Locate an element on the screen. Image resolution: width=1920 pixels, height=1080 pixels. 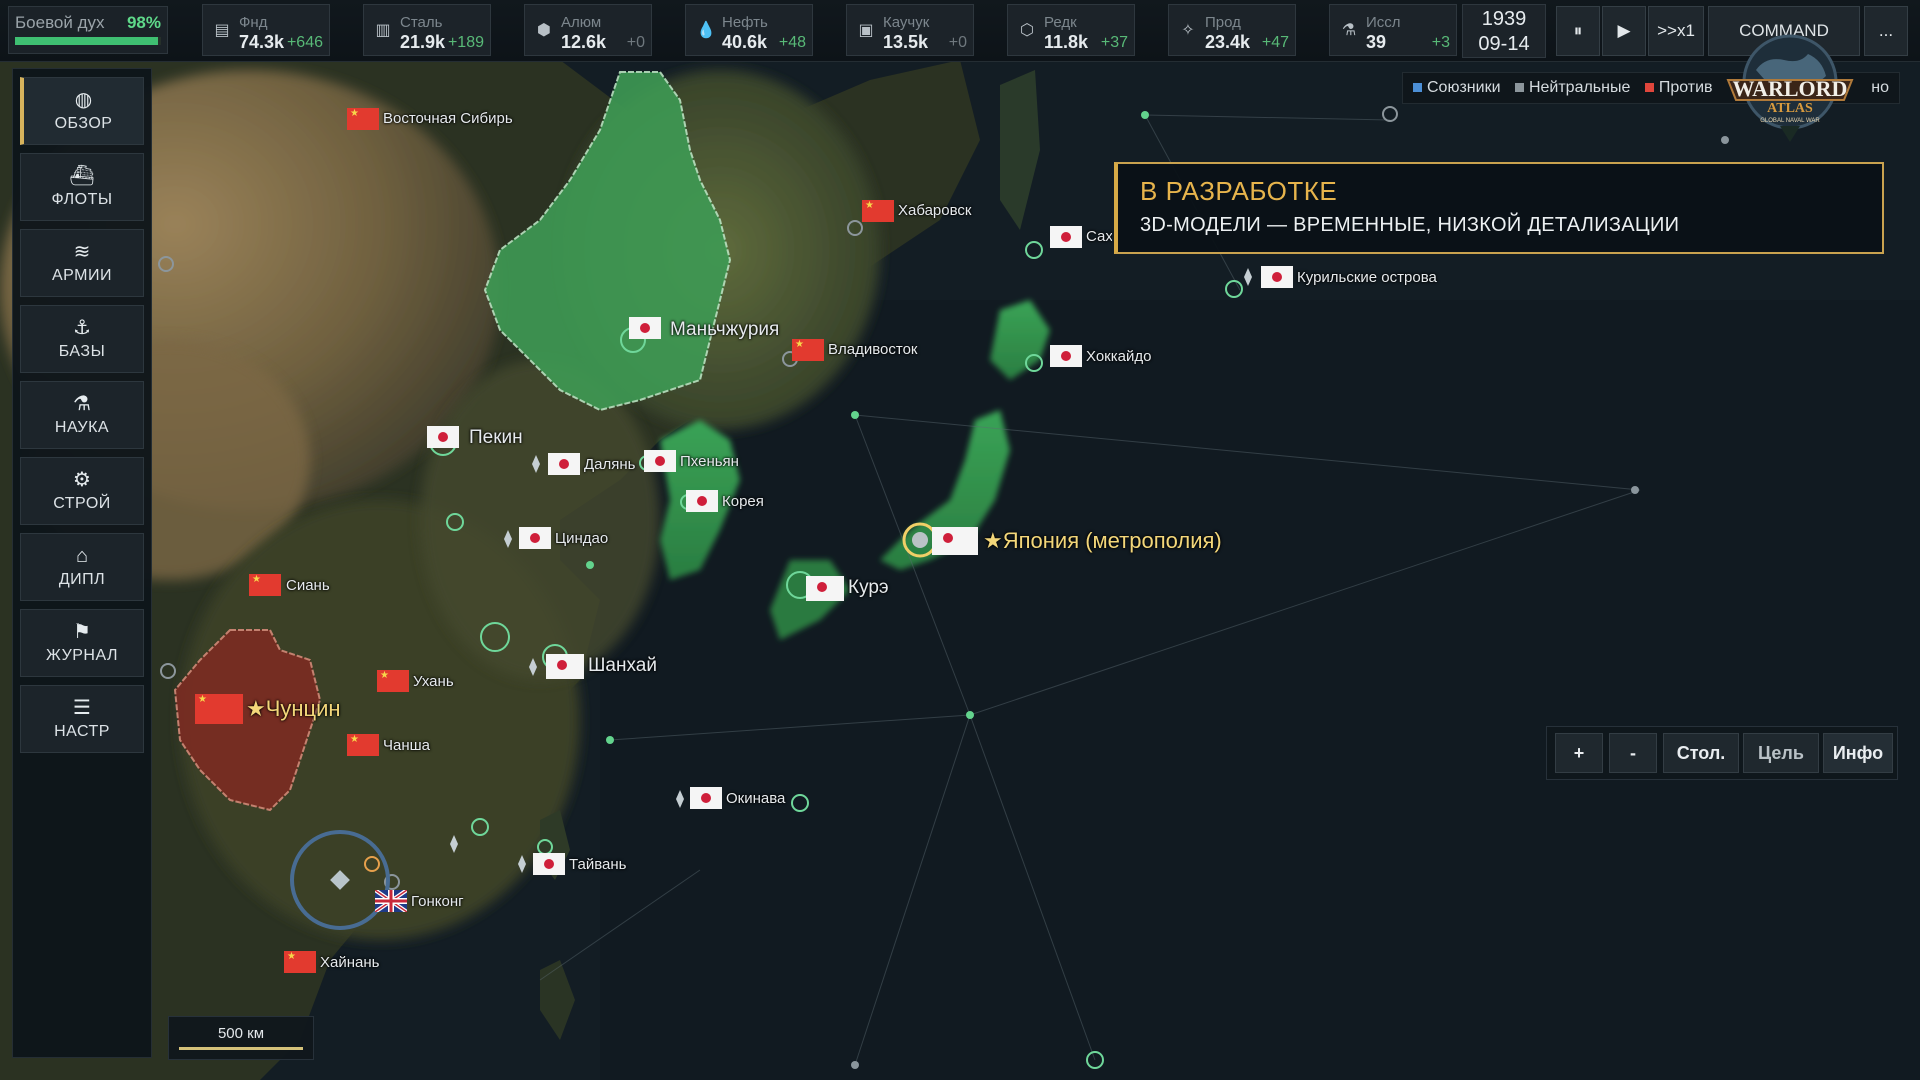
capital-base-core is located at coordinates (920, 540).